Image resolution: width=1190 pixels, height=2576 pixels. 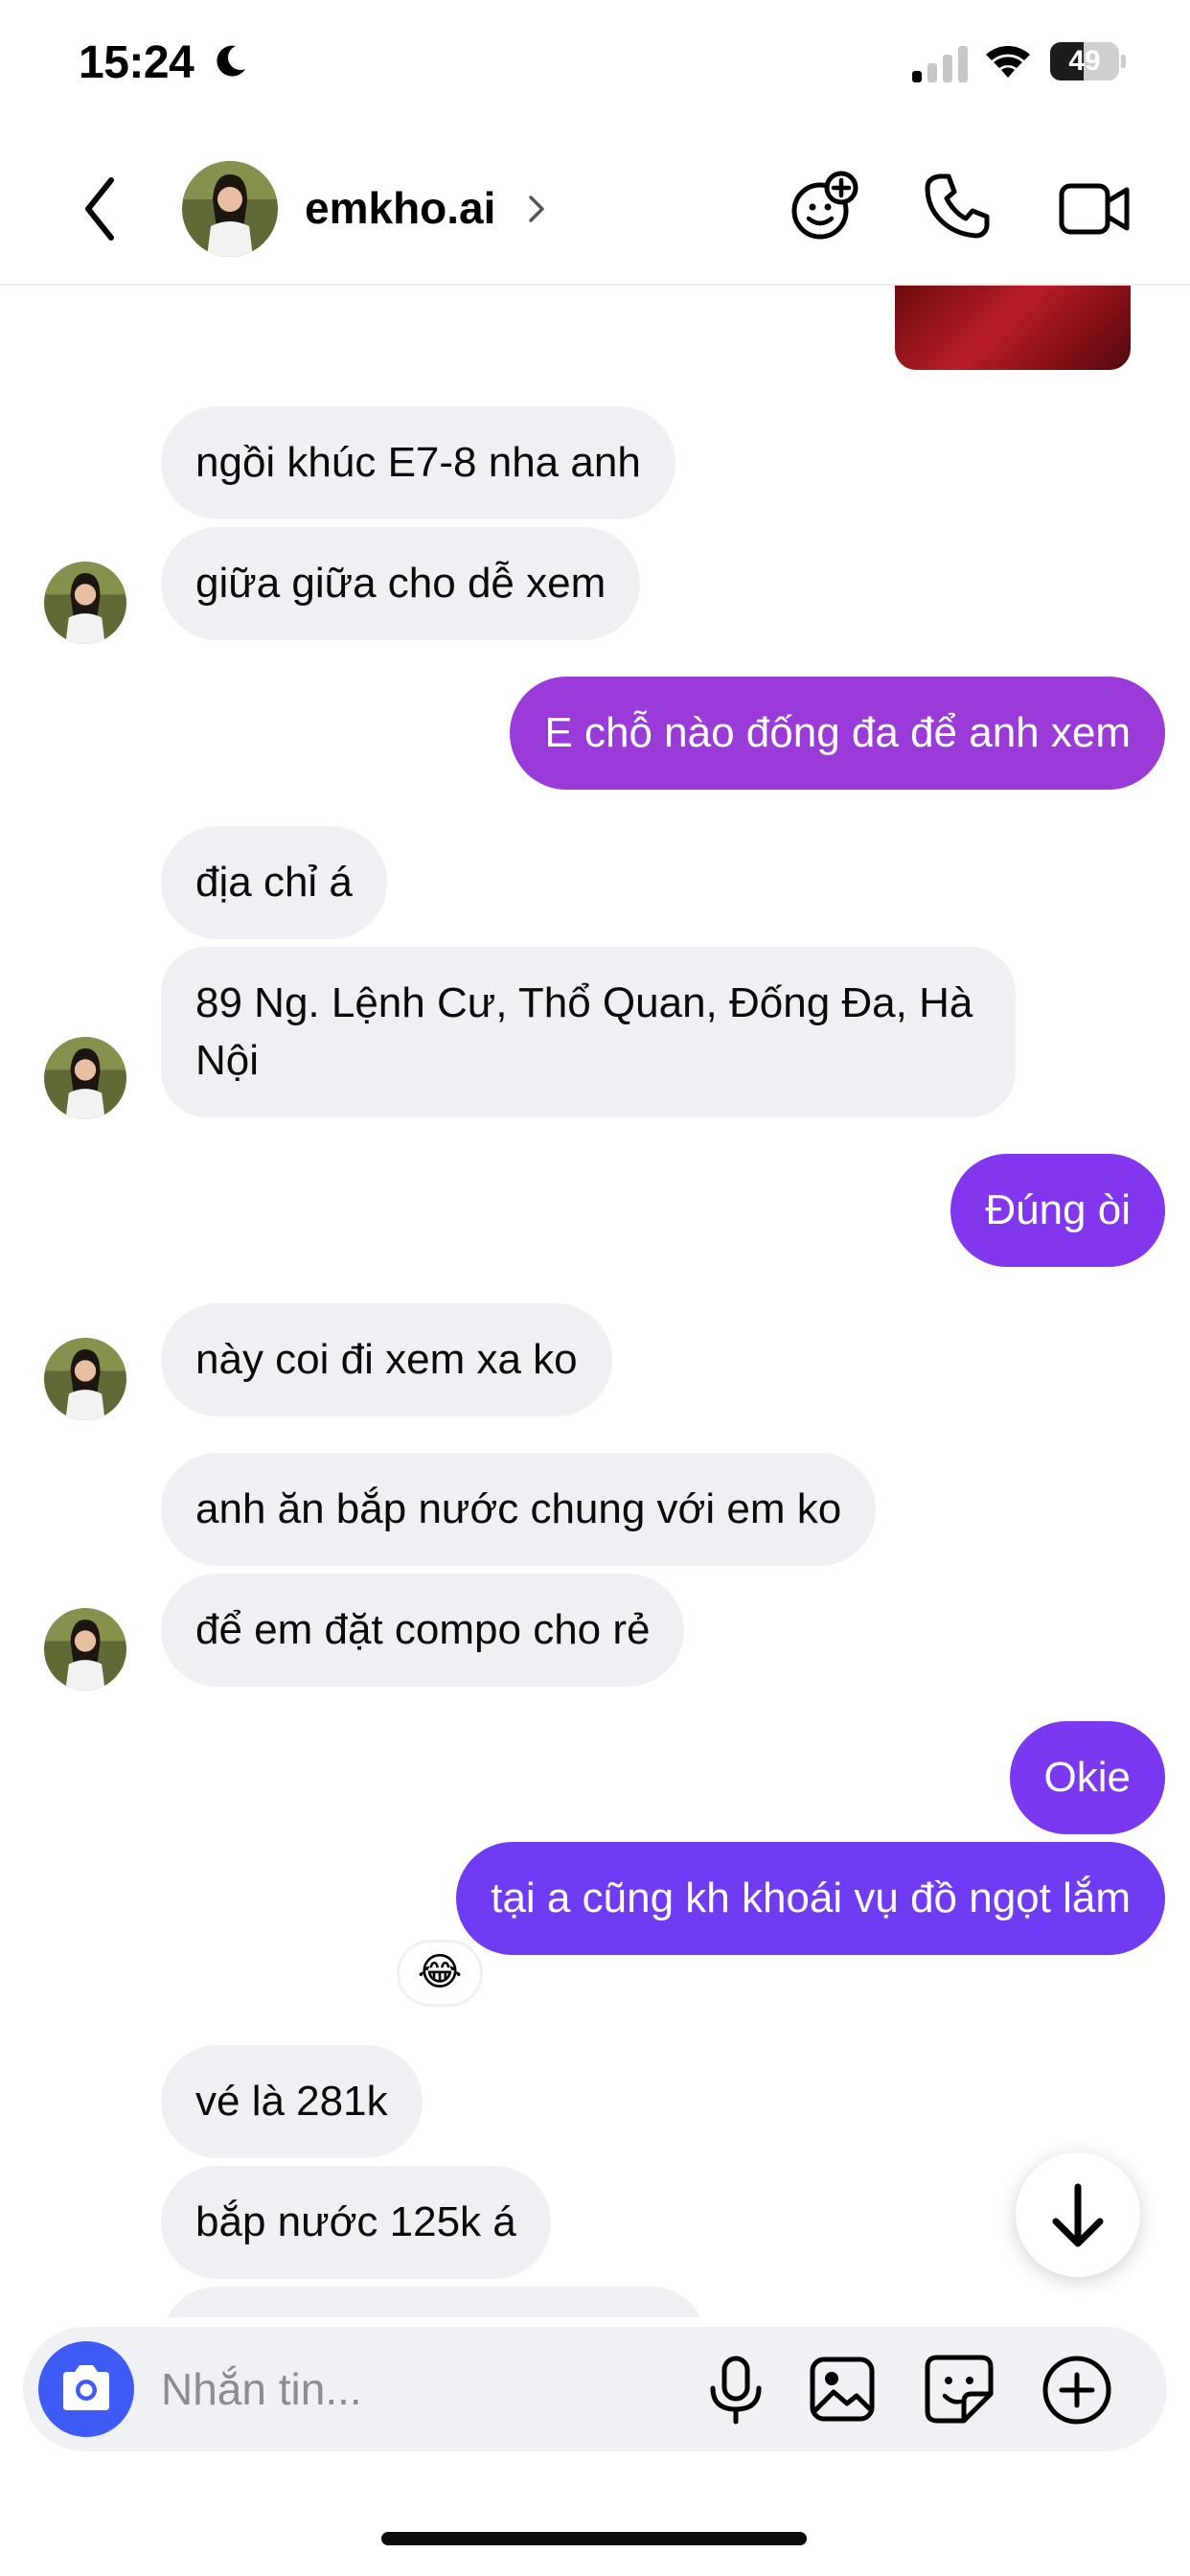 What do you see at coordinates (537, 209) in the screenshot?
I see `chevron-right-icon` at bounding box center [537, 209].